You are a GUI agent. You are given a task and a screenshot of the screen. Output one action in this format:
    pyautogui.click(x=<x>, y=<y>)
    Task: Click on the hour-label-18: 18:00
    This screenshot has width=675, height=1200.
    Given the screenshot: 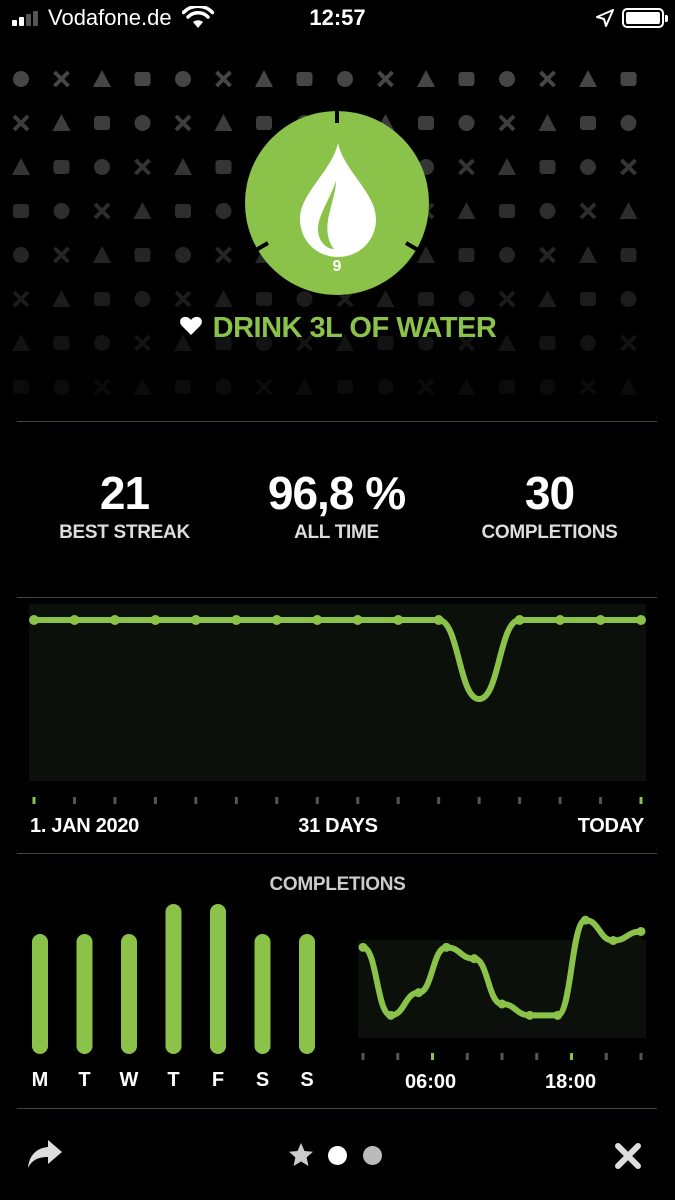 What is the action you would take?
    pyautogui.click(x=571, y=1082)
    